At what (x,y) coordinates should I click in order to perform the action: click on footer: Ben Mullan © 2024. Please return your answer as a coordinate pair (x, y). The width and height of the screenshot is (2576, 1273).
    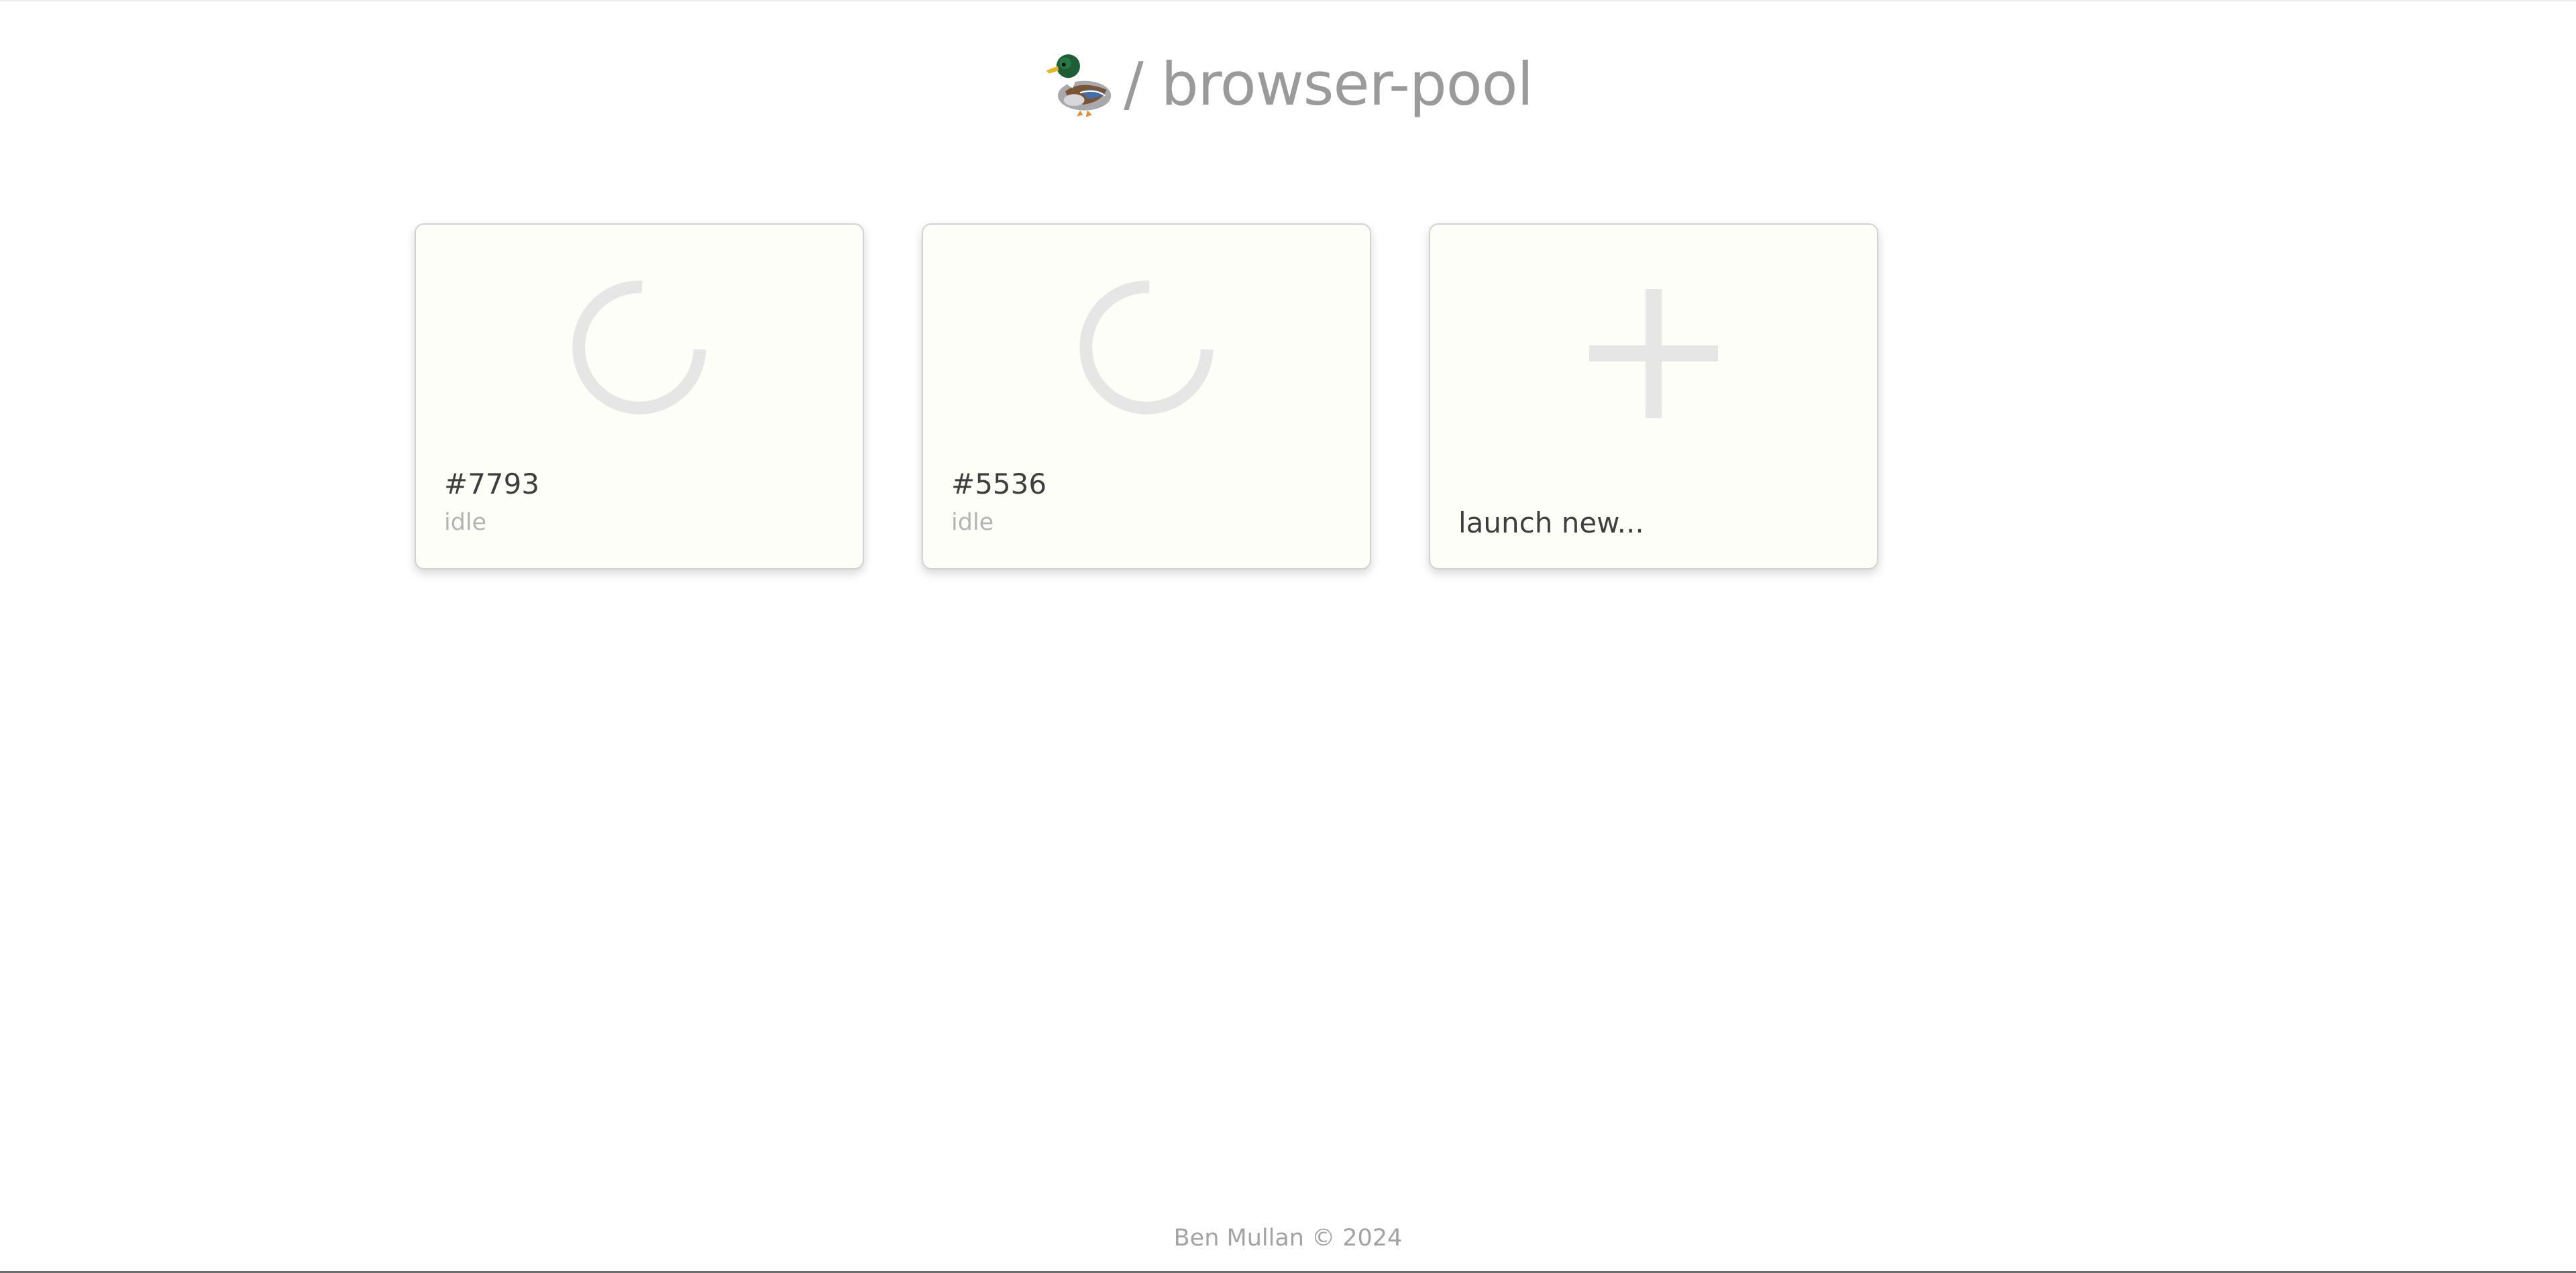
    Looking at the image, I should click on (1288, 1238).